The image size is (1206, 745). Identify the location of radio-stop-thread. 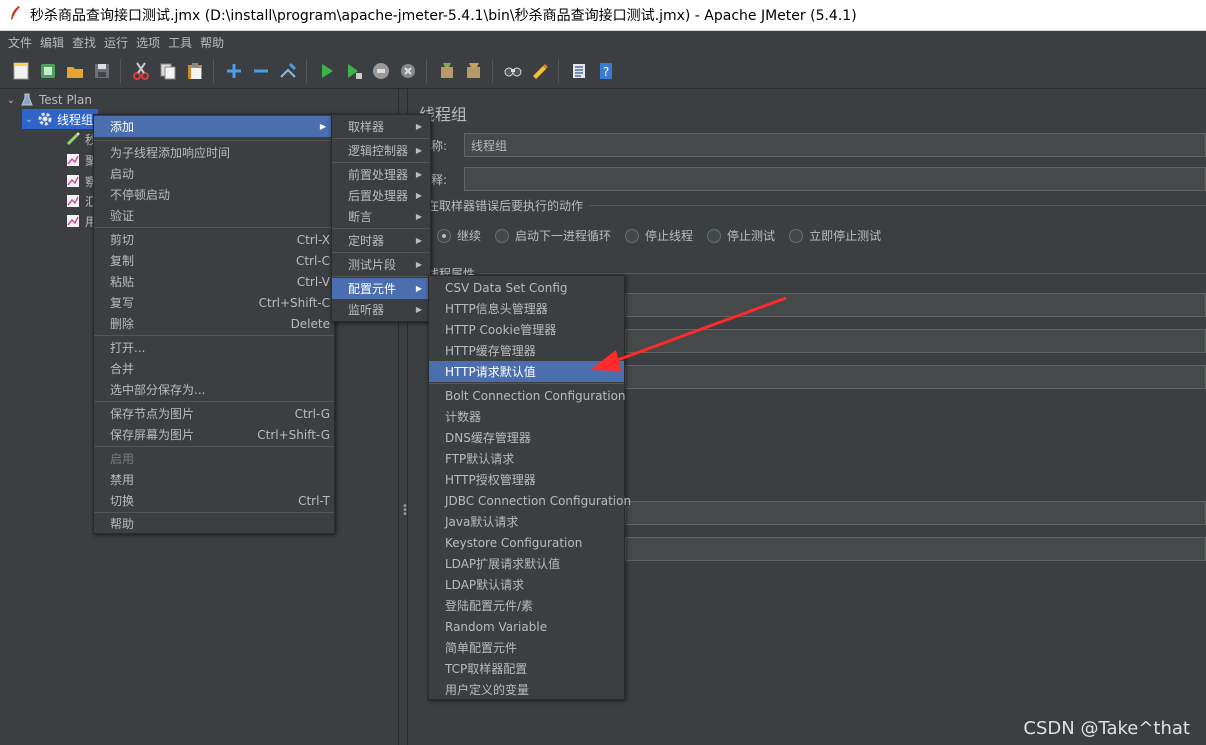
(632, 235).